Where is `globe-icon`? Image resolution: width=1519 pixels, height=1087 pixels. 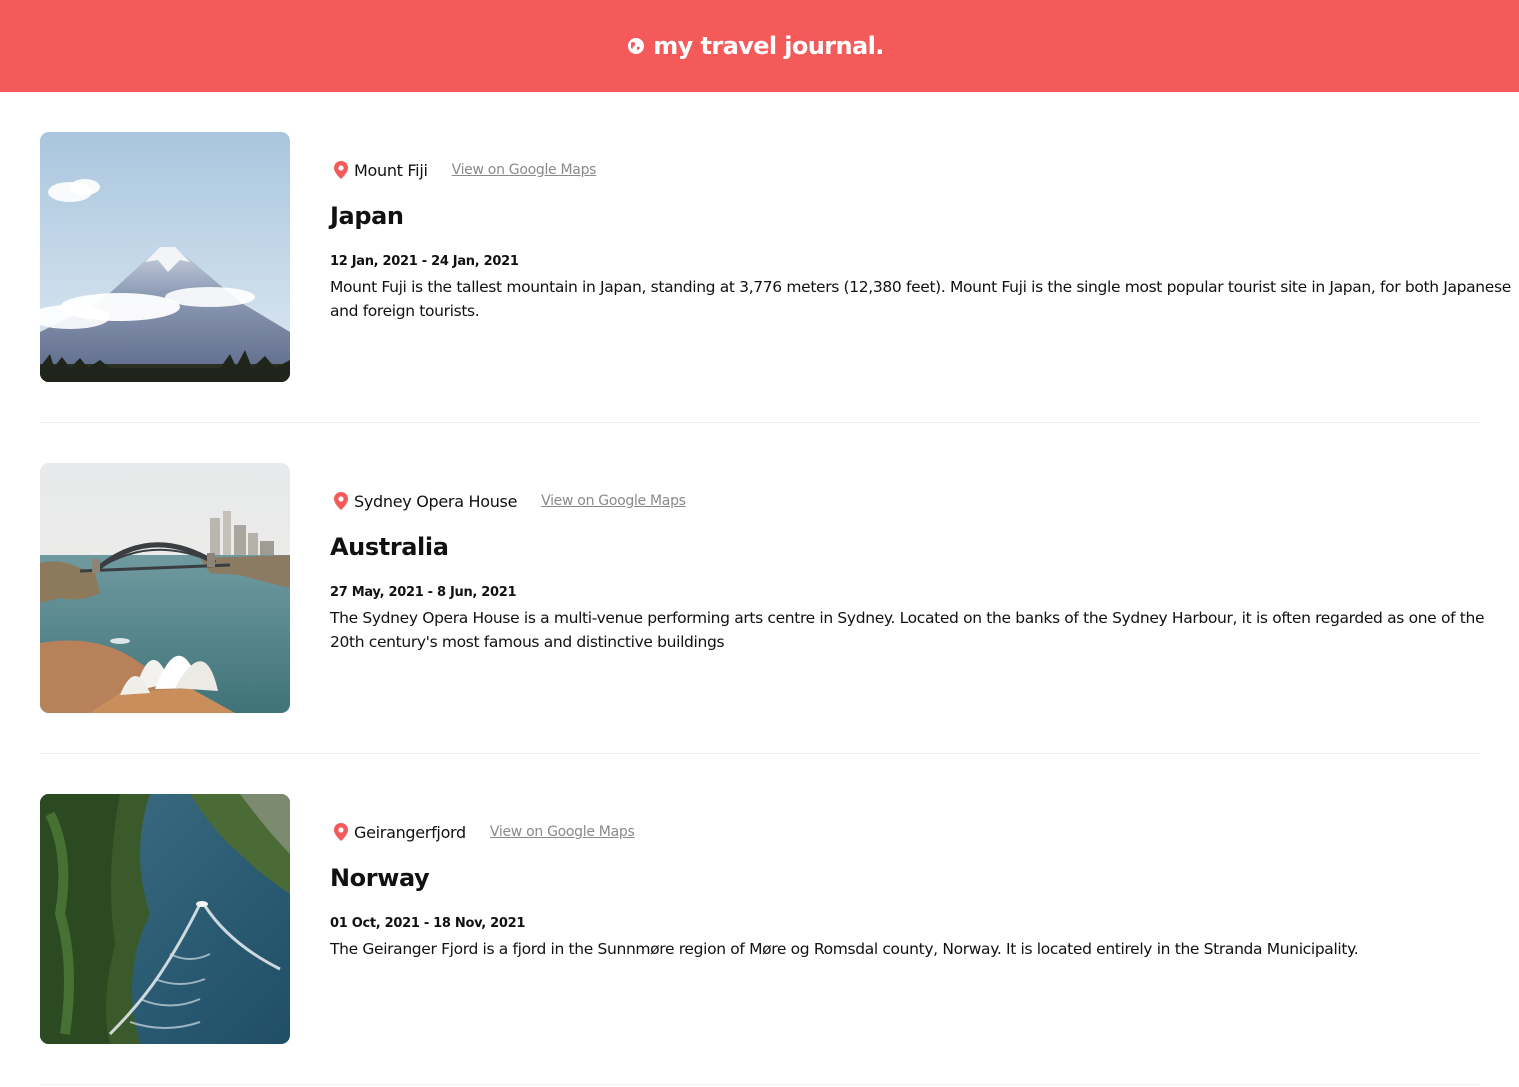 globe-icon is located at coordinates (636, 46).